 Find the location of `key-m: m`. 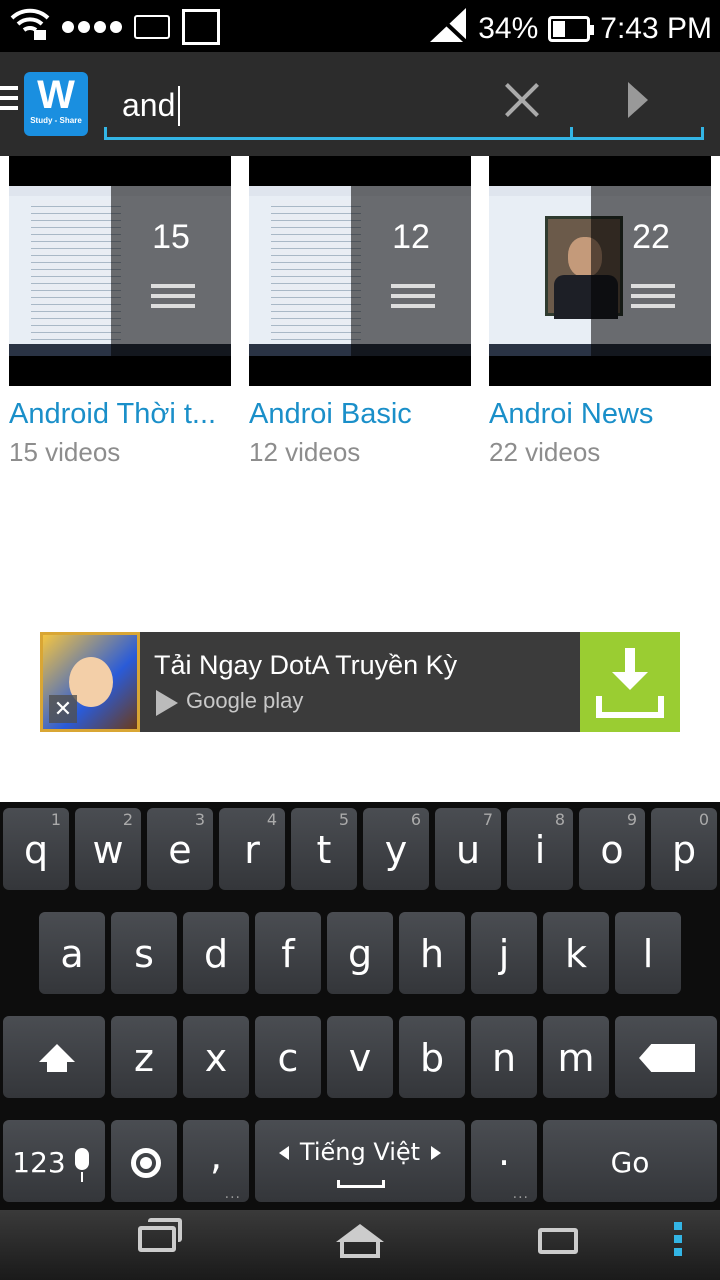

key-m: m is located at coordinates (576, 1057).